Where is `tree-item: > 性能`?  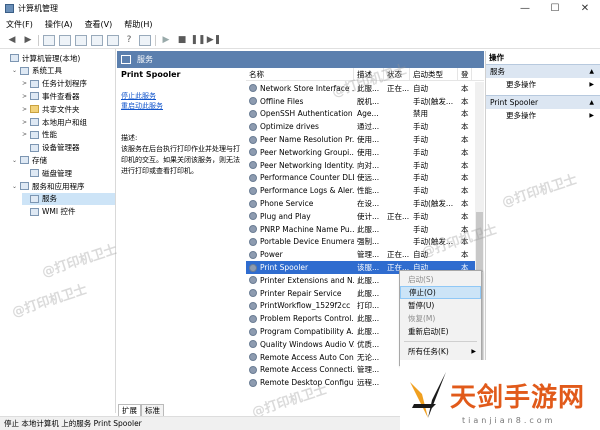
tree-item: > 性能 is located at coordinates (68, 135).